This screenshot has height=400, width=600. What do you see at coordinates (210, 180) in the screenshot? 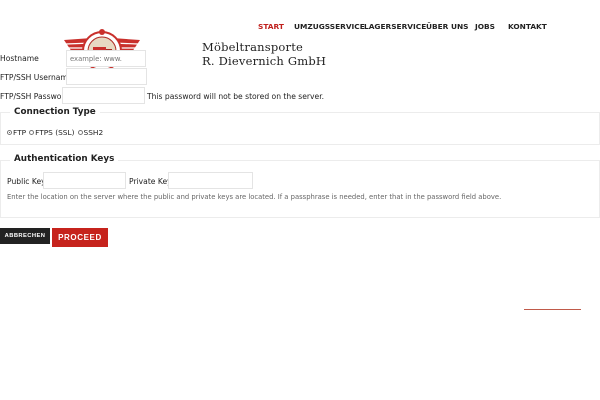
I see `private-key-input` at bounding box center [210, 180].